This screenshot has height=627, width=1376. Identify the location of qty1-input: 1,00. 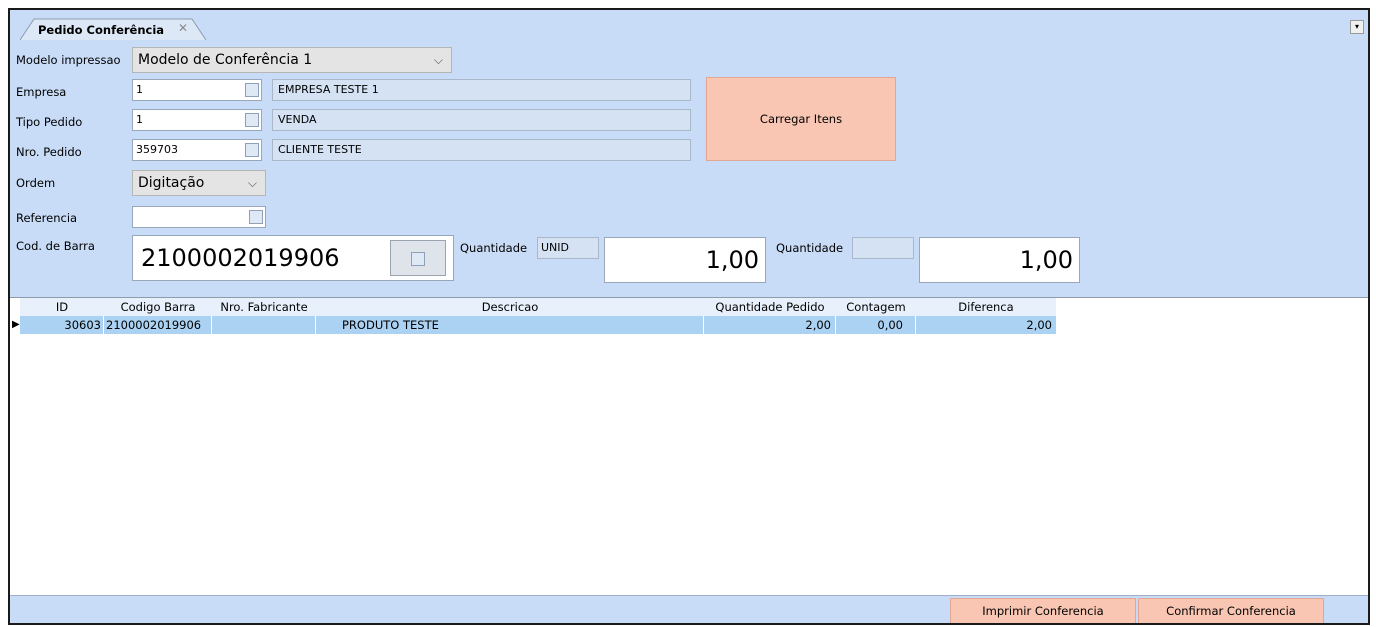
(685, 260).